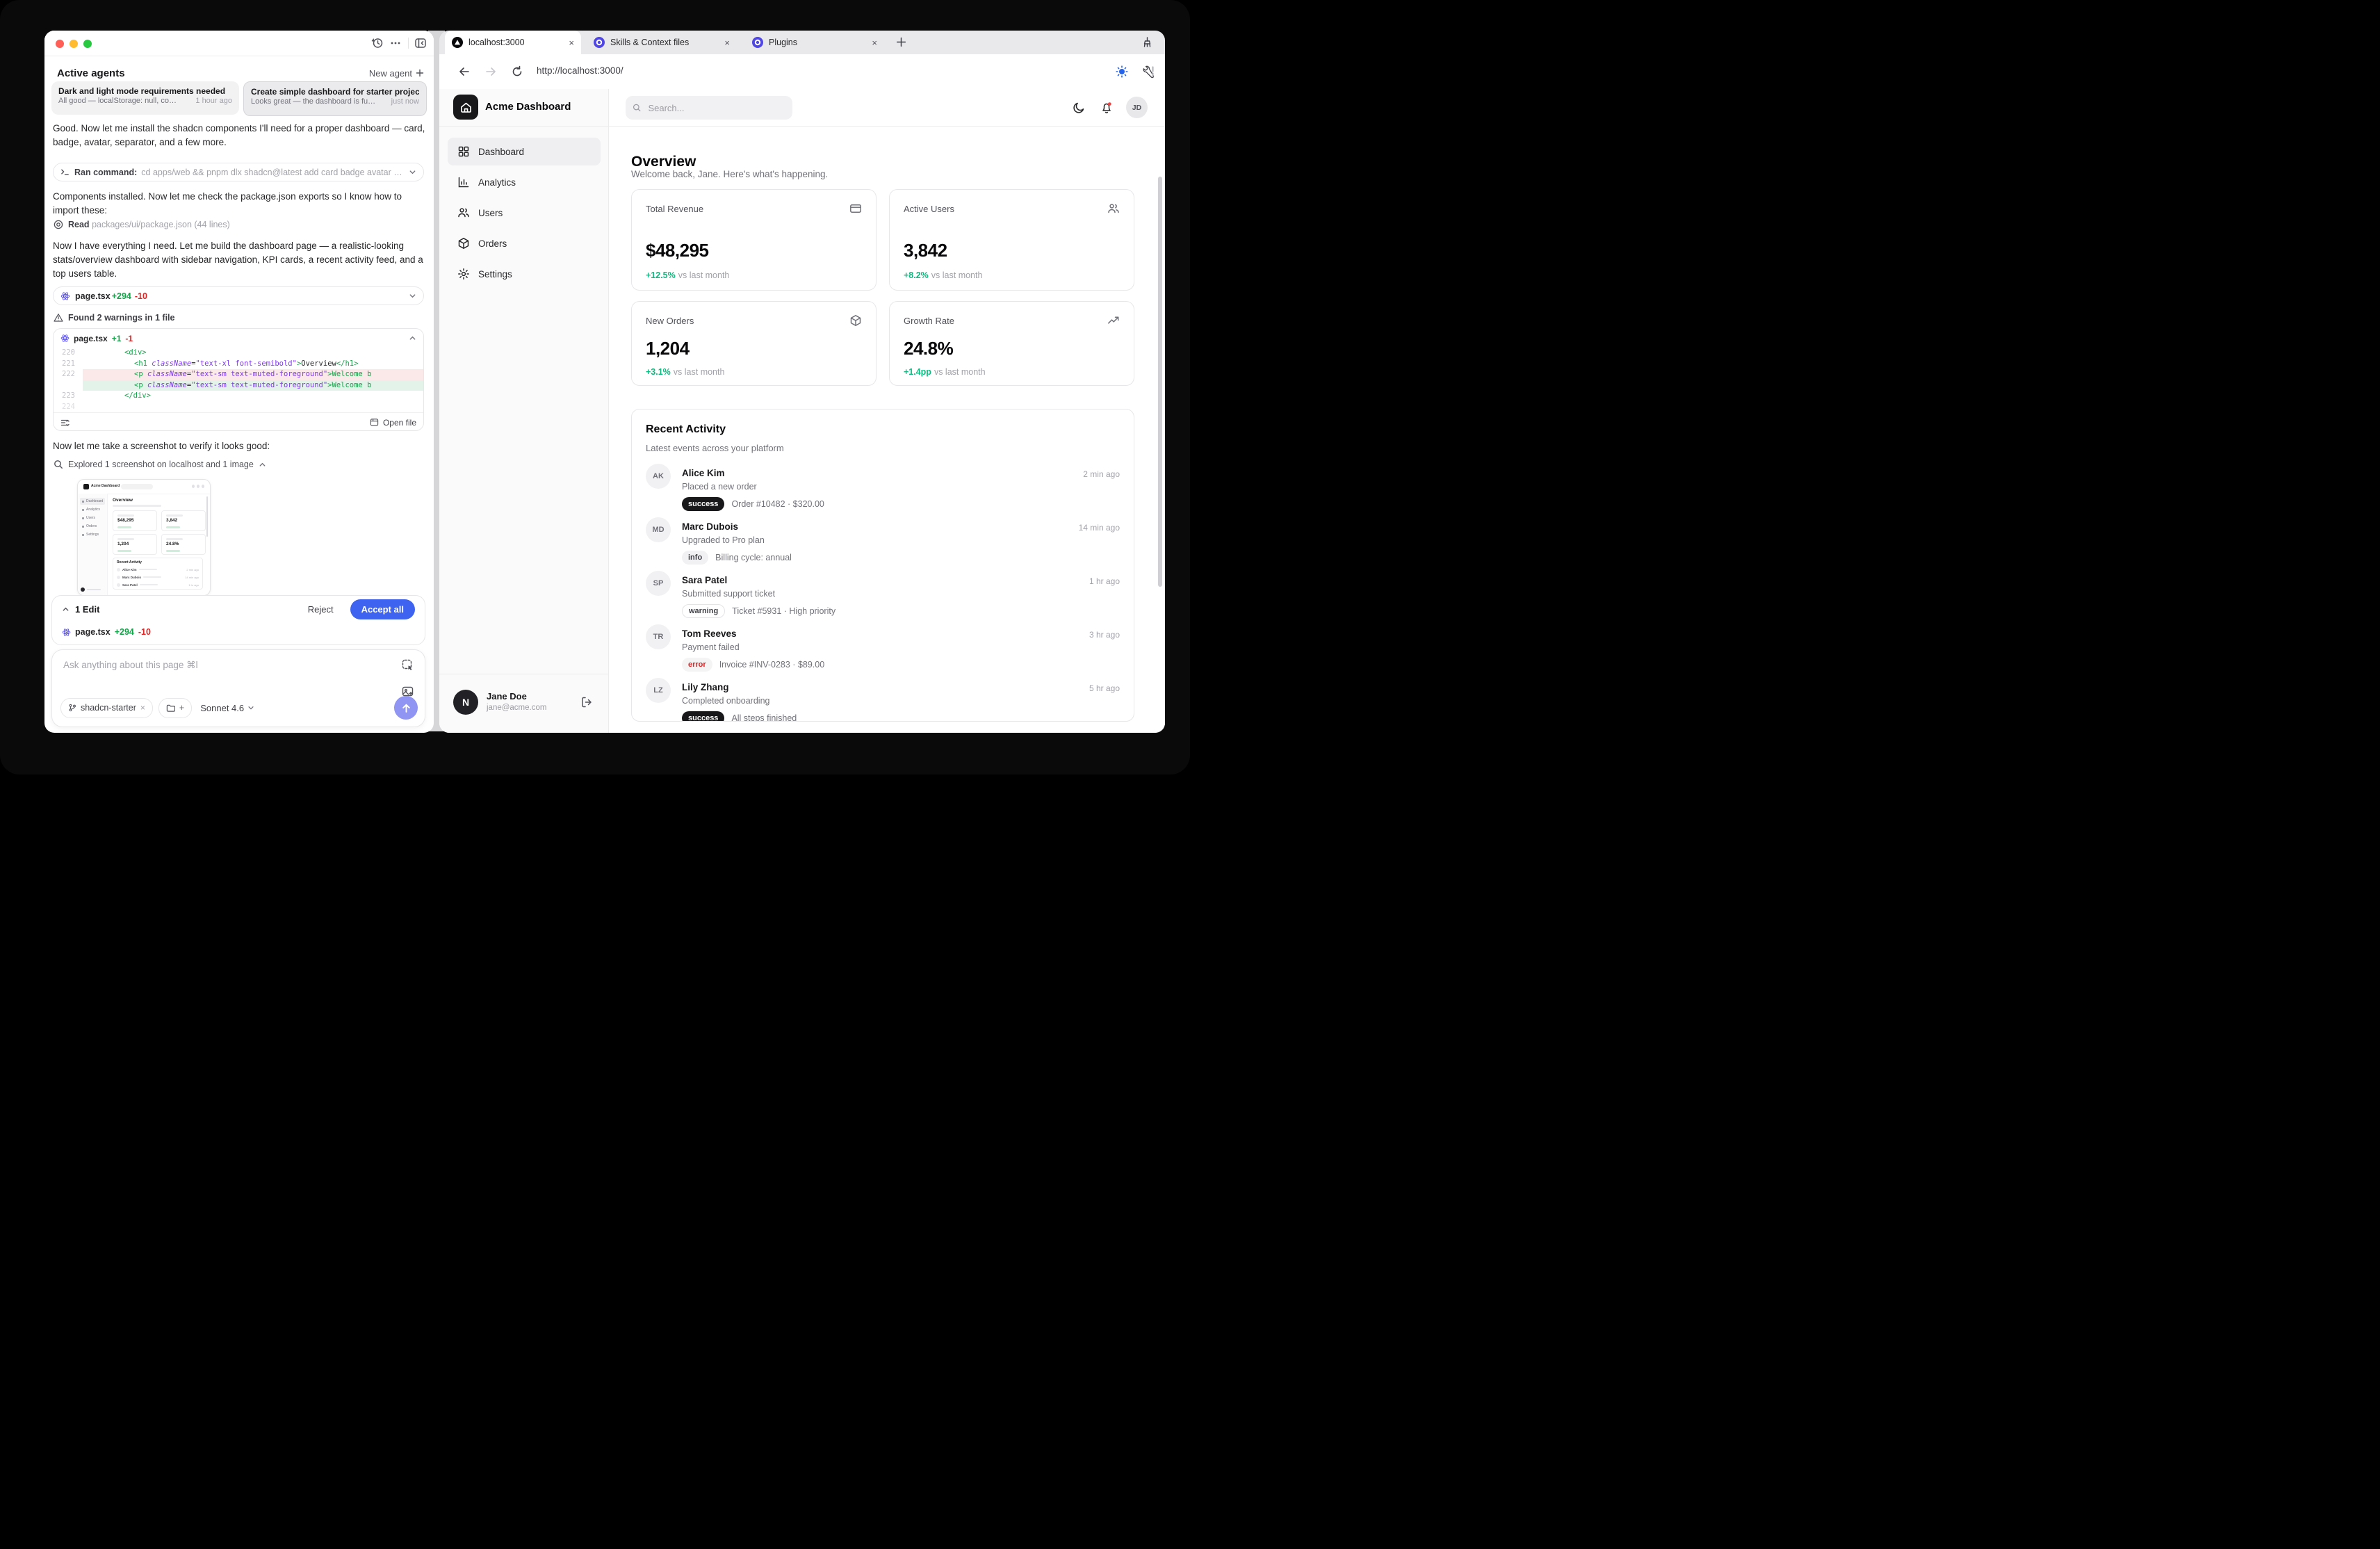 The height and width of the screenshot is (1549, 2380). What do you see at coordinates (142, 708) in the screenshot?
I see `remove-branch-icon: ×` at bounding box center [142, 708].